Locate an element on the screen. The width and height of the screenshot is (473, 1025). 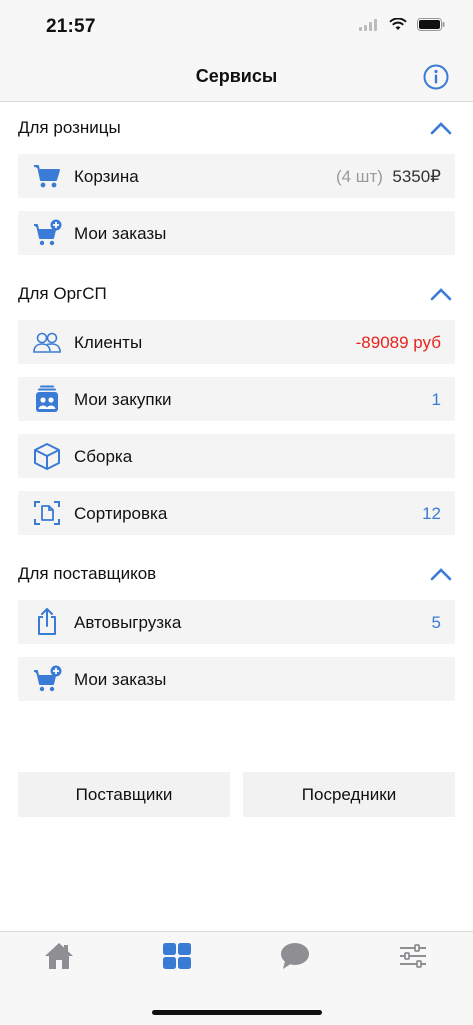
assembly-row: Сборка is located at coordinates (236, 456).